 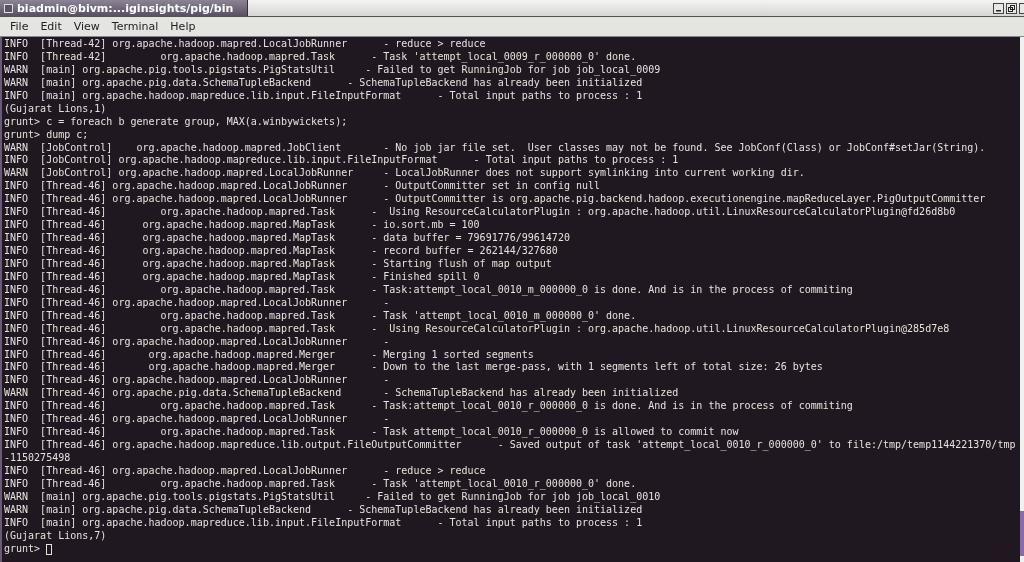 I want to click on terminal-line: INFO [Thread-46] org.apache.hadoop.mapred.Task - Task 'attempt_local_0010_r_000000_0' done., so click(x=320, y=484).